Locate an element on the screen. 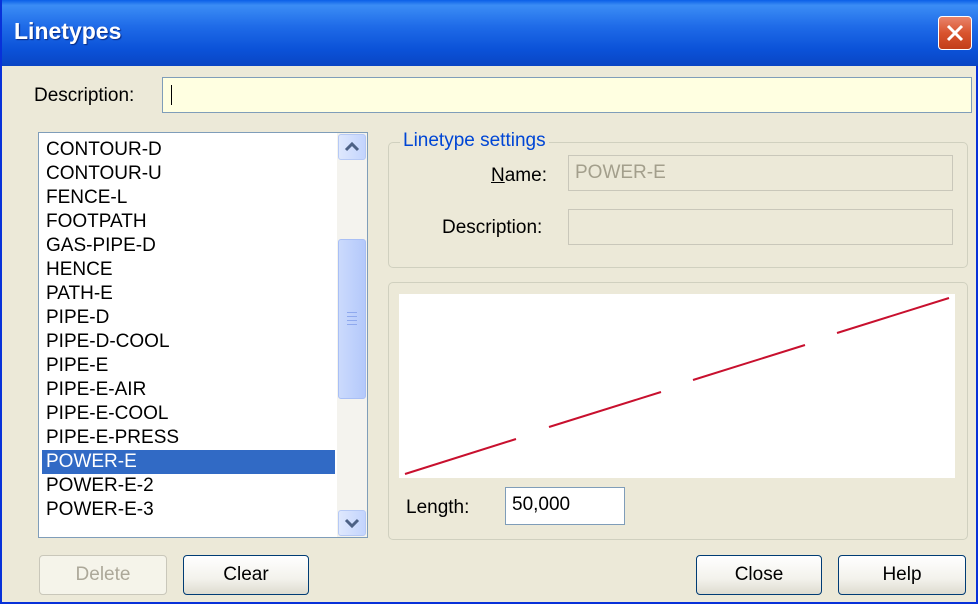 Image resolution: width=978 pixels, height=604 pixels. close-icon is located at coordinates (955, 33).